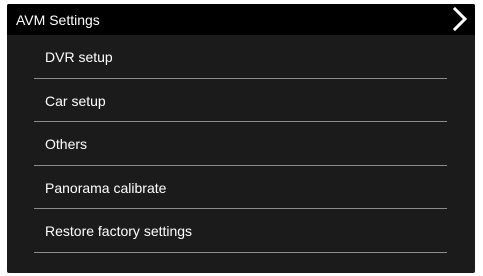 The width and height of the screenshot is (483, 276). Describe the element at coordinates (106, 187) in the screenshot. I see `menu-item-label: Panorama calibrate` at that location.